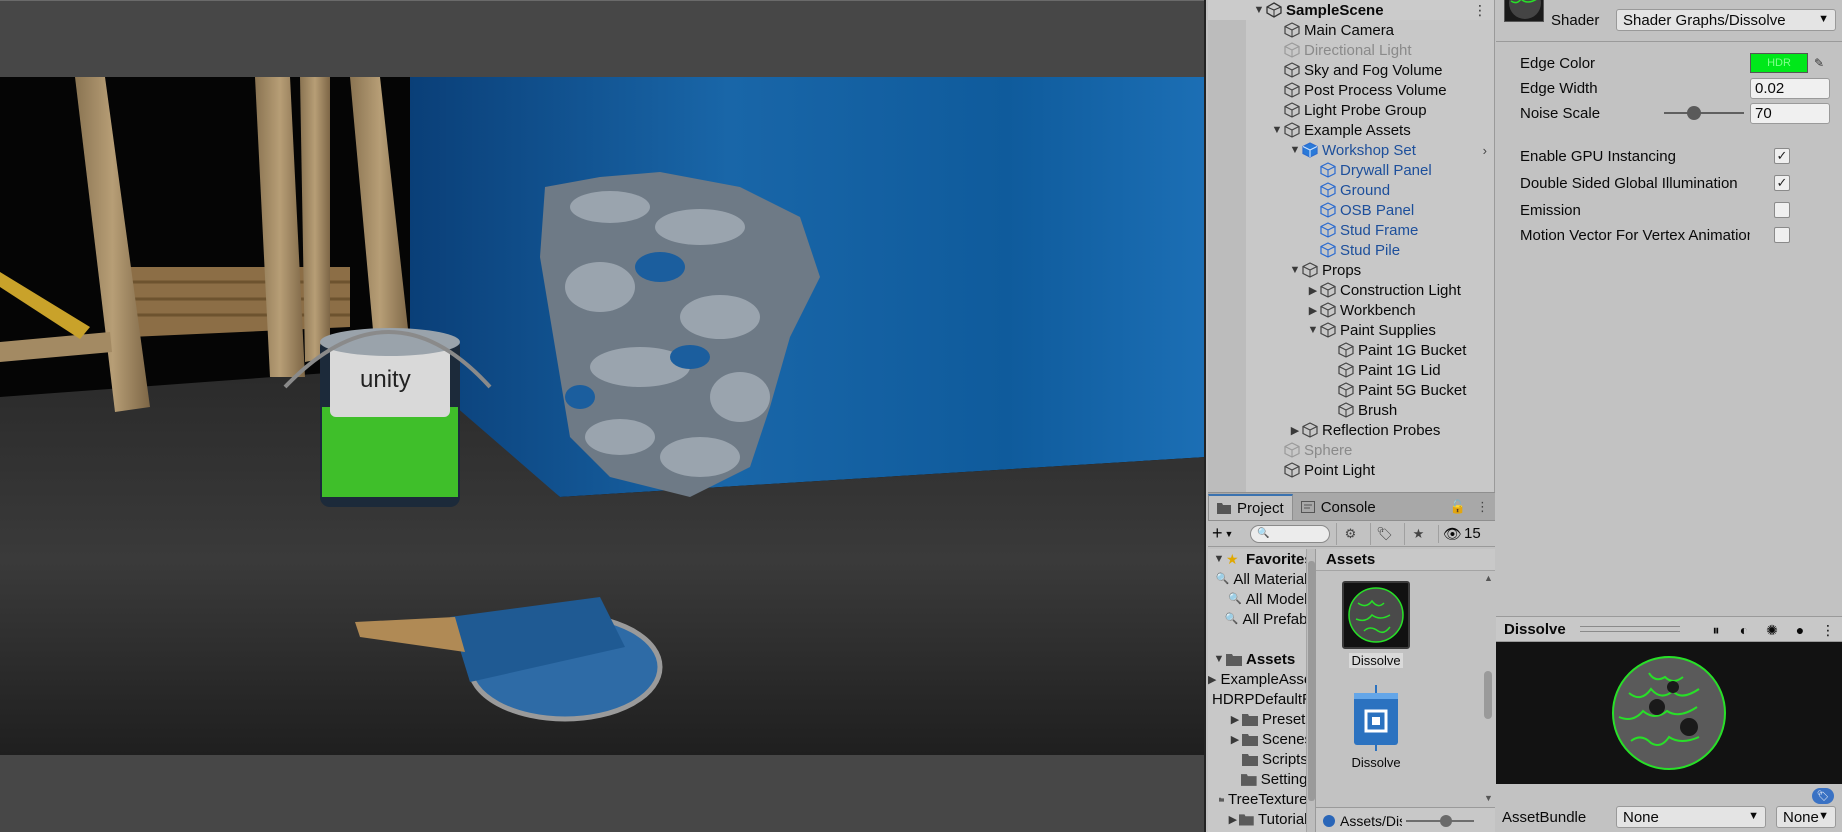 The image size is (1842, 832). I want to click on hierarchy-item: Point Light, so click(1351, 470).